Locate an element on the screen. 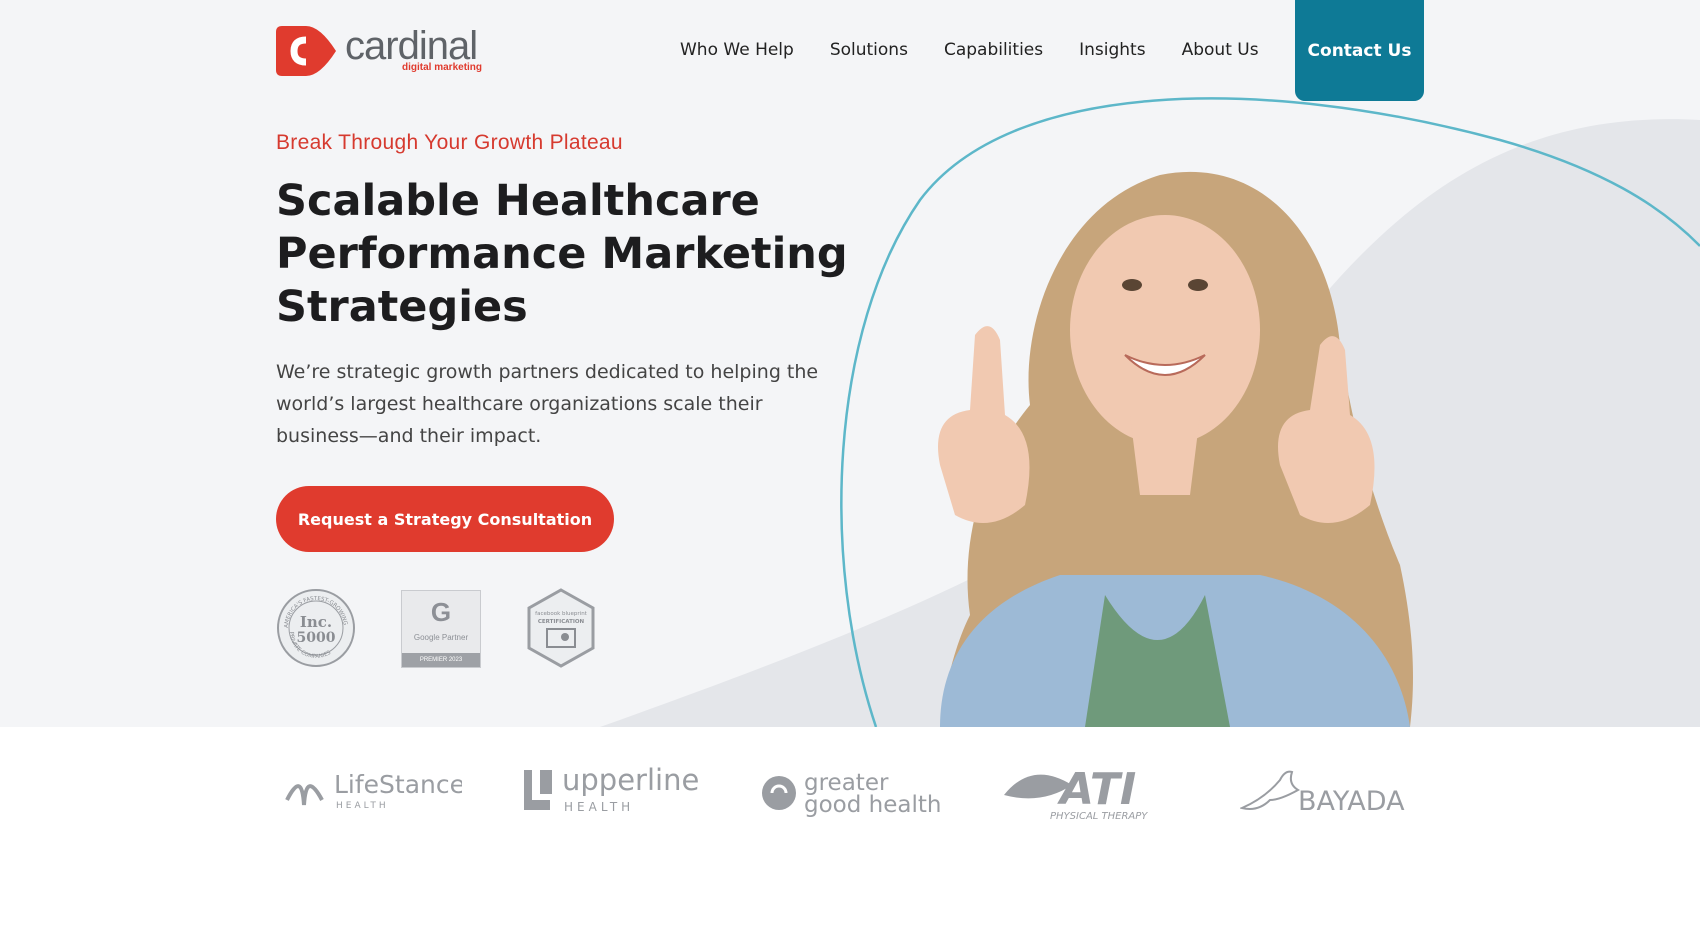 This screenshot has height=946, width=1700. logo-tagline: digital marketing is located at coordinates (442, 67).